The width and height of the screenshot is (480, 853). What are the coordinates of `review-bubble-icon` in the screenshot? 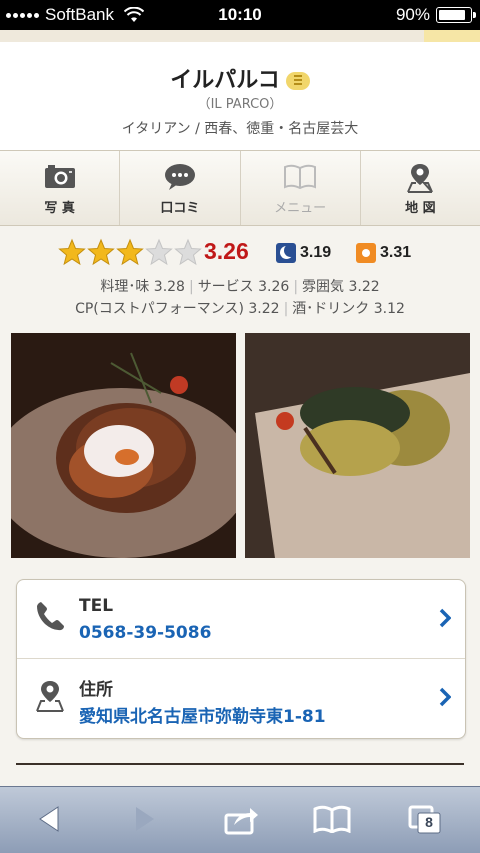 It's located at (297, 81).